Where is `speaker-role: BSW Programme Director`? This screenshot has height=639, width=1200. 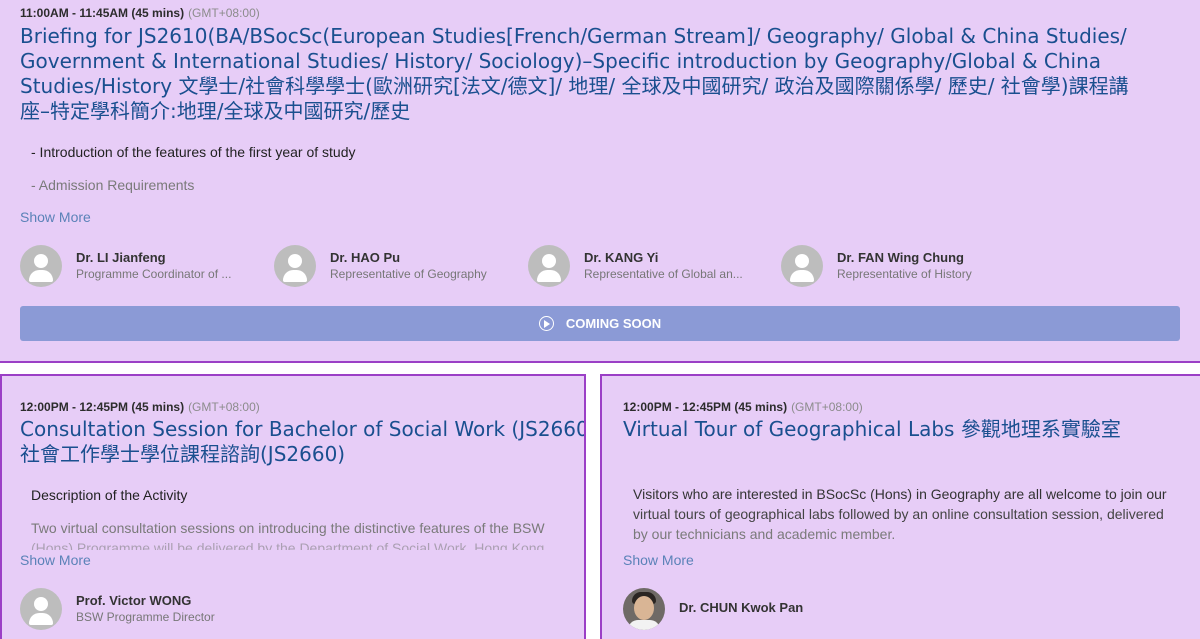 speaker-role: BSW Programme Director is located at coordinates (145, 617).